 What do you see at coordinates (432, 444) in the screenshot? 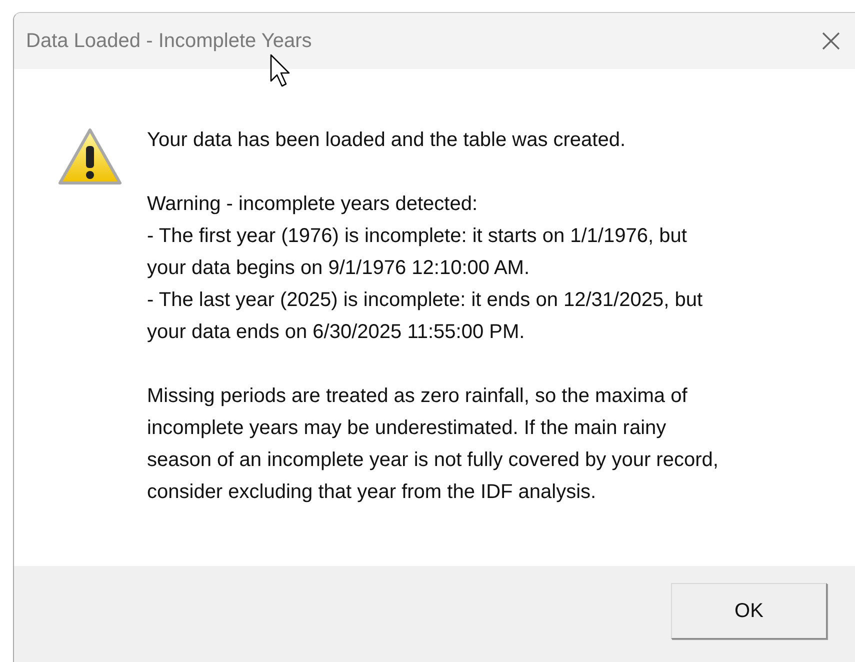
I see `message-text: Missing periods are treated as zero rainfall, so the maxima of incomplete years may be underestimated. If the main rainy season of an incomplete year is not fully covered by your record, consider excluding that year from the IDF analysis.` at bounding box center [432, 444].